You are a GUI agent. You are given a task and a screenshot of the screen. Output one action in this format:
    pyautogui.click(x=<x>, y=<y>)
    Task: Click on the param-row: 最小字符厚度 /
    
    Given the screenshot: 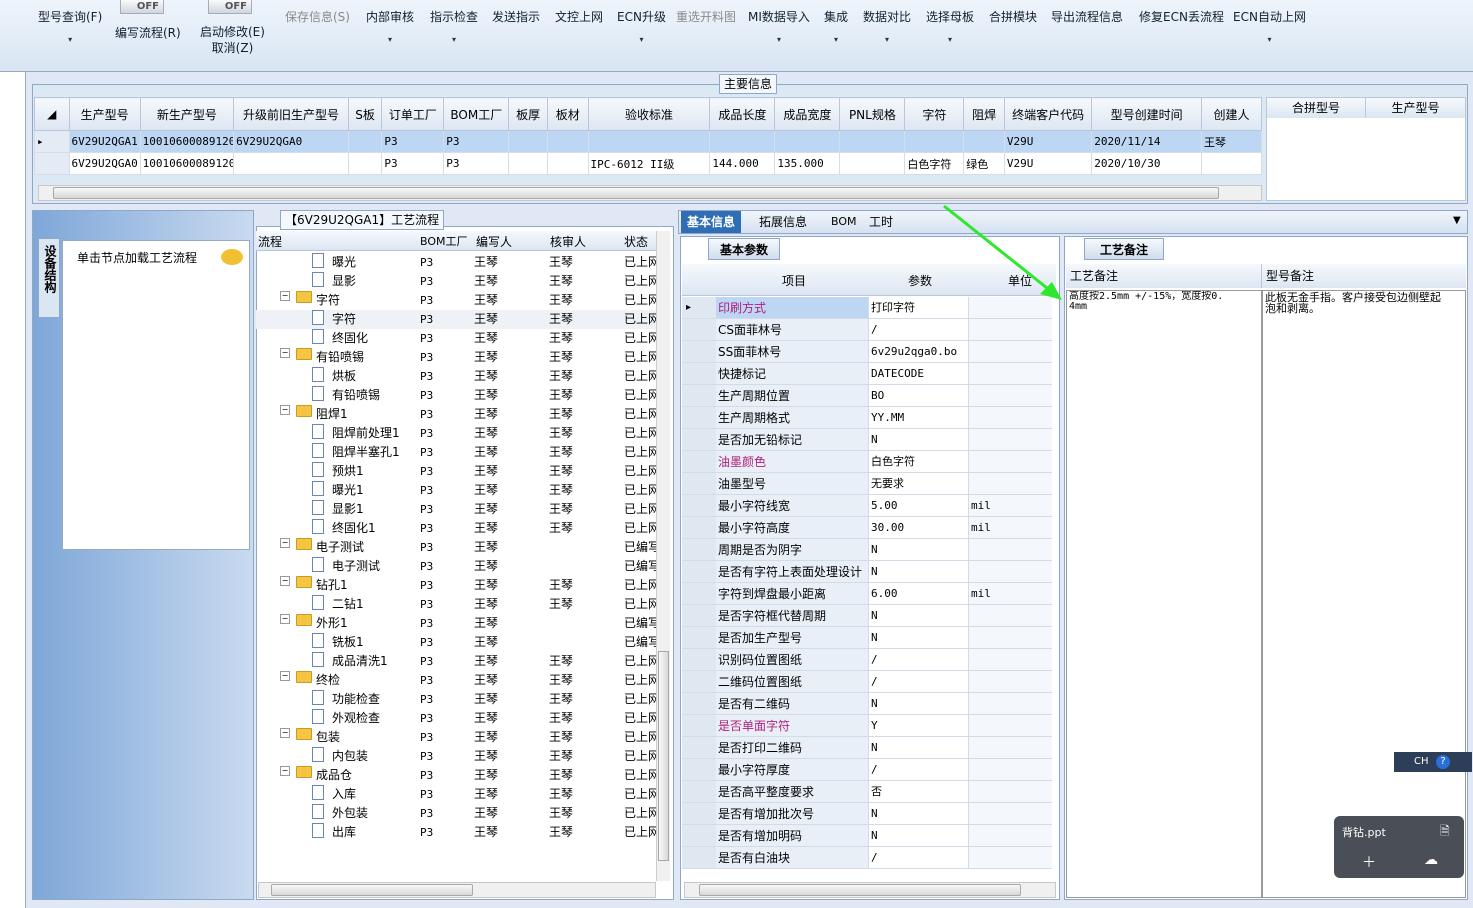 What is the action you would take?
    pyautogui.click(x=869, y=770)
    